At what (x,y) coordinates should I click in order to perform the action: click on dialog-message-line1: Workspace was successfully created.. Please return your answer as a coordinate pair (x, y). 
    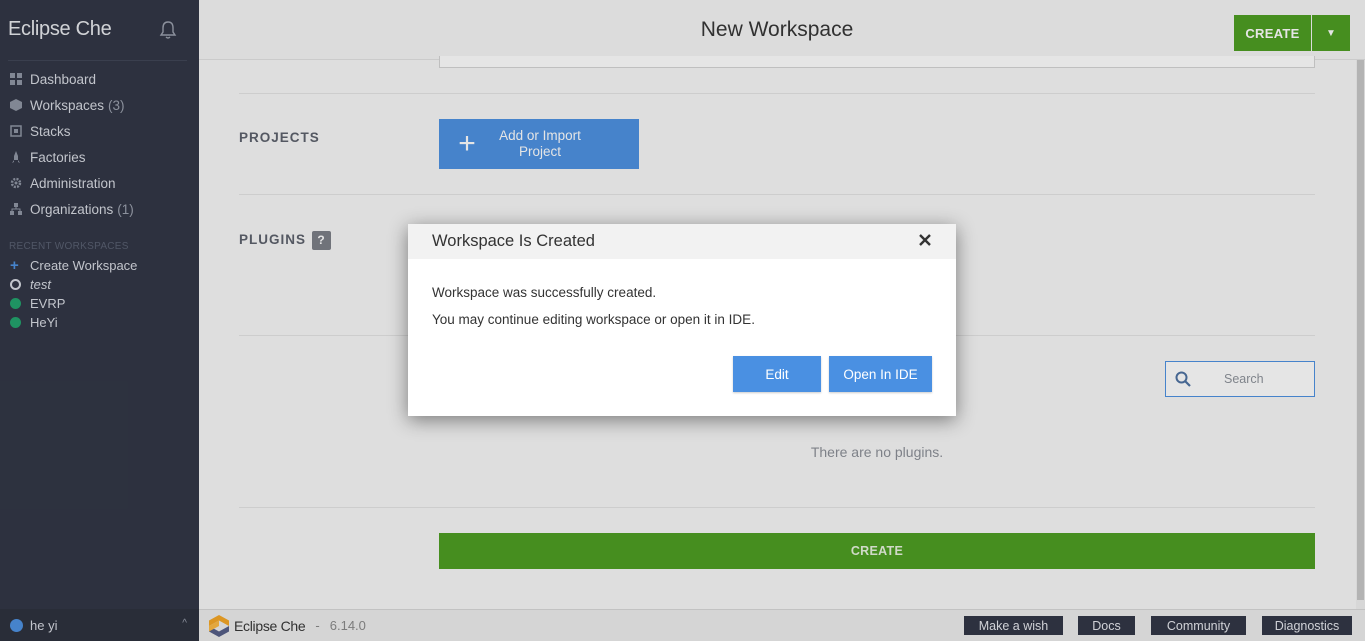
    Looking at the image, I should click on (544, 292).